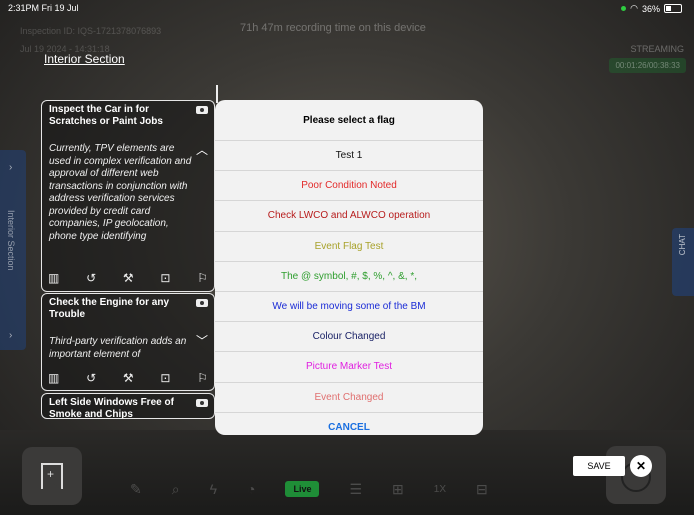 The height and width of the screenshot is (515, 694). I want to click on chat-tab-label: CHAT, so click(682, 245).